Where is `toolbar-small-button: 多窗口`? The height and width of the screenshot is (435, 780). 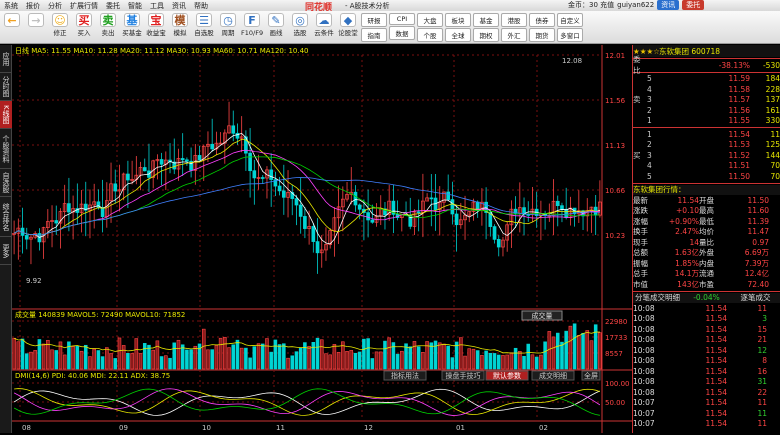 toolbar-small-button: 多窗口 is located at coordinates (570, 35).